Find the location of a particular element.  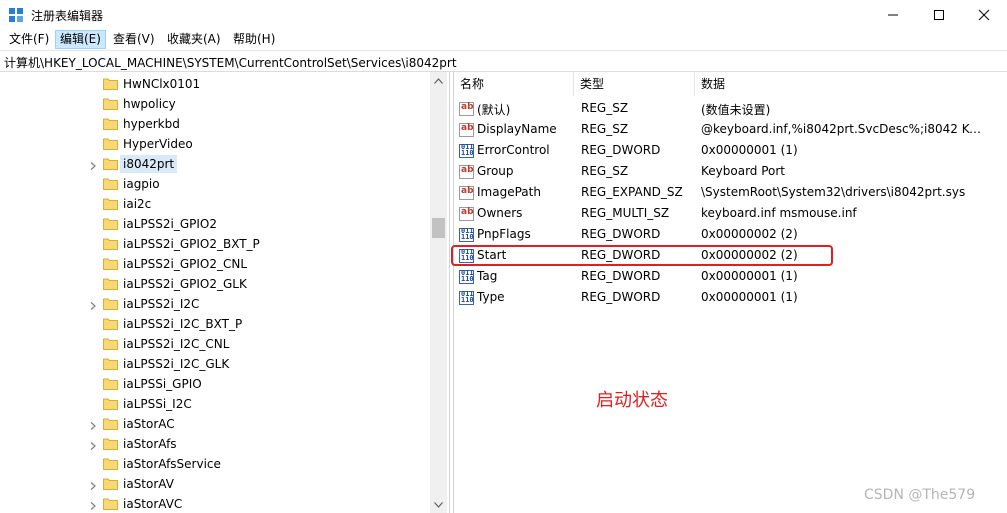

maximize-button is located at coordinates (939, 15).